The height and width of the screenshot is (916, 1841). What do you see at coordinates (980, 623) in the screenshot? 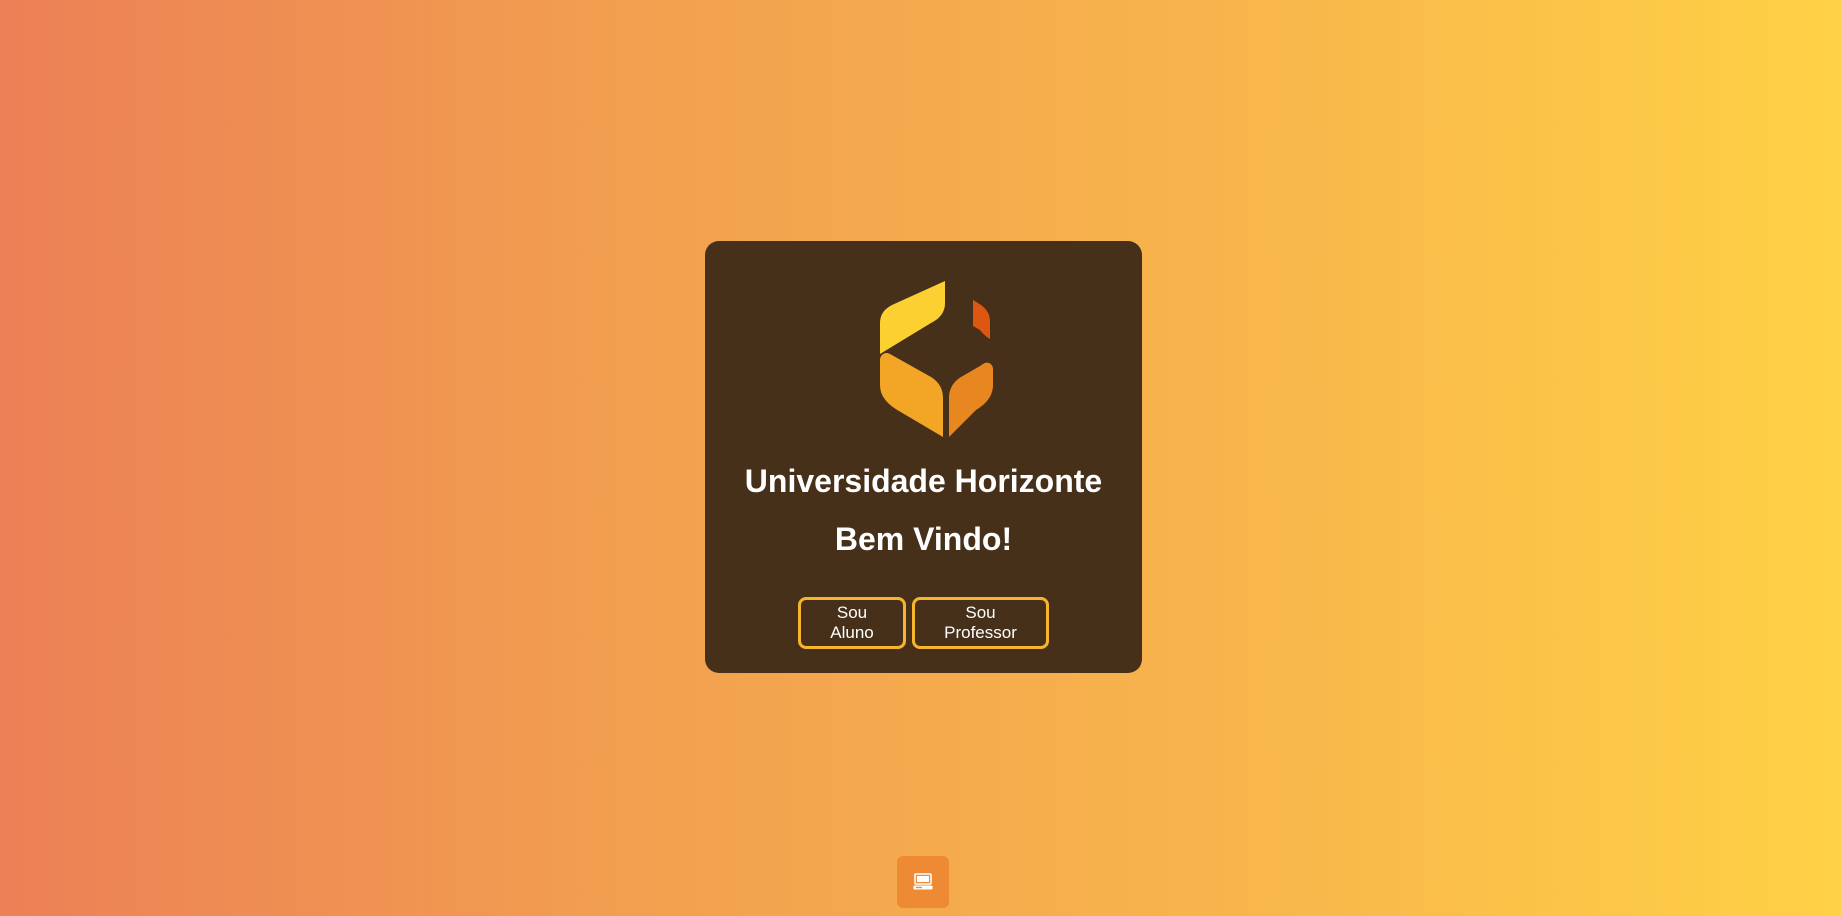
I see `professor-button: Sou Professor` at bounding box center [980, 623].